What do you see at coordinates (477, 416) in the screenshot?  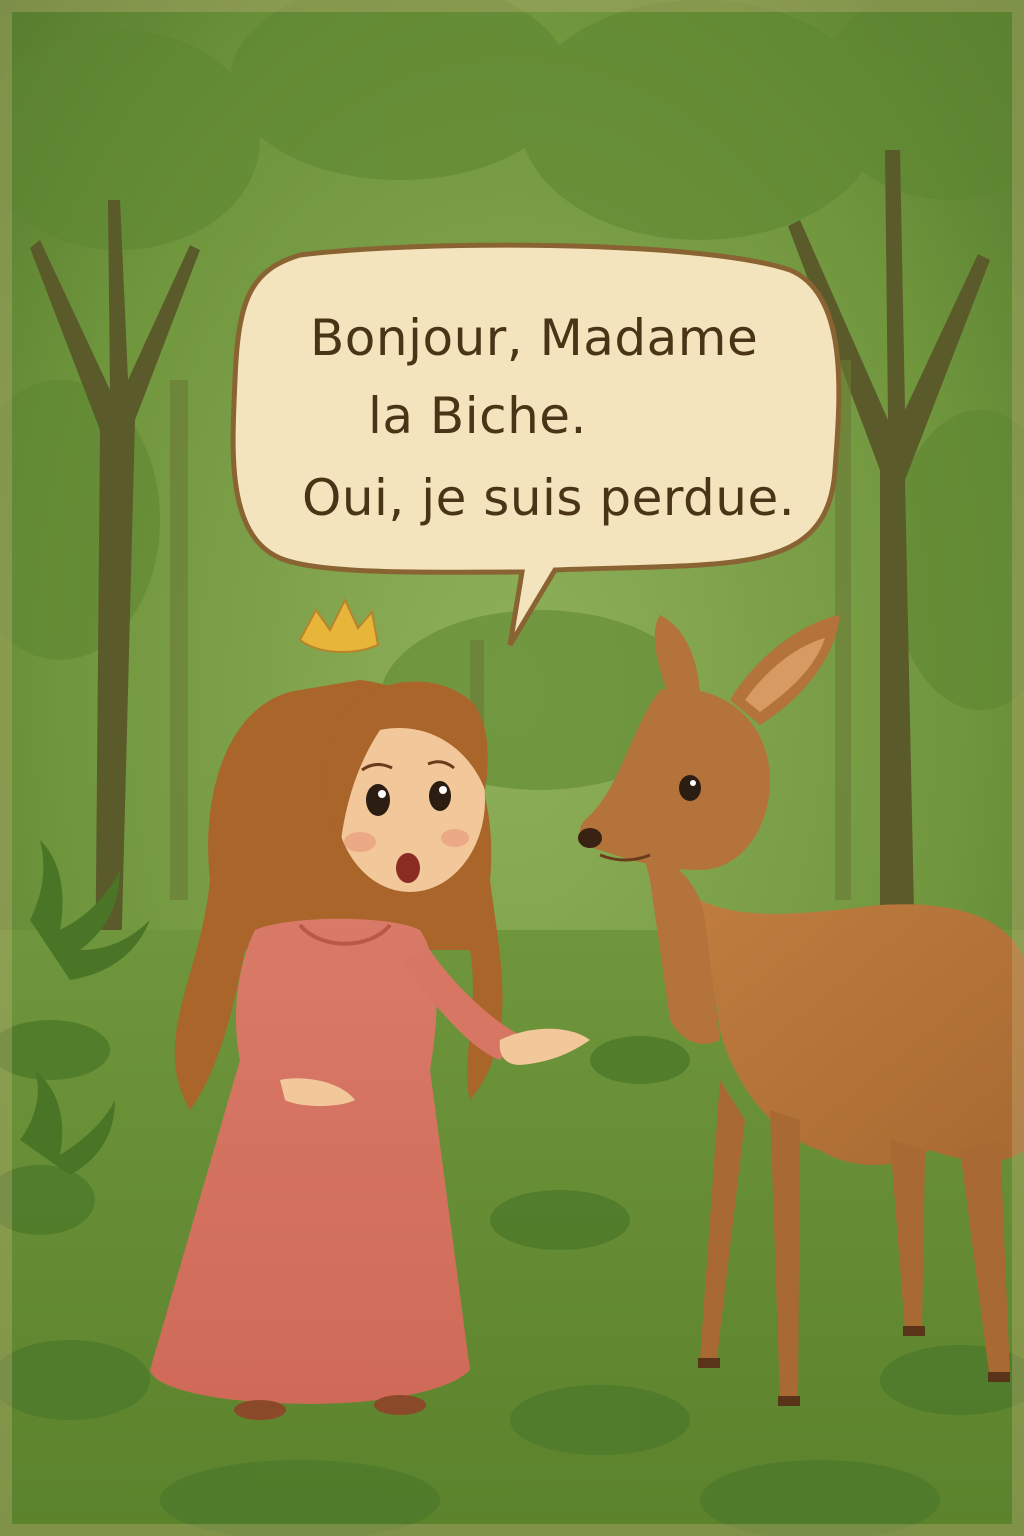 I see `speech-line-2: la Biche.` at bounding box center [477, 416].